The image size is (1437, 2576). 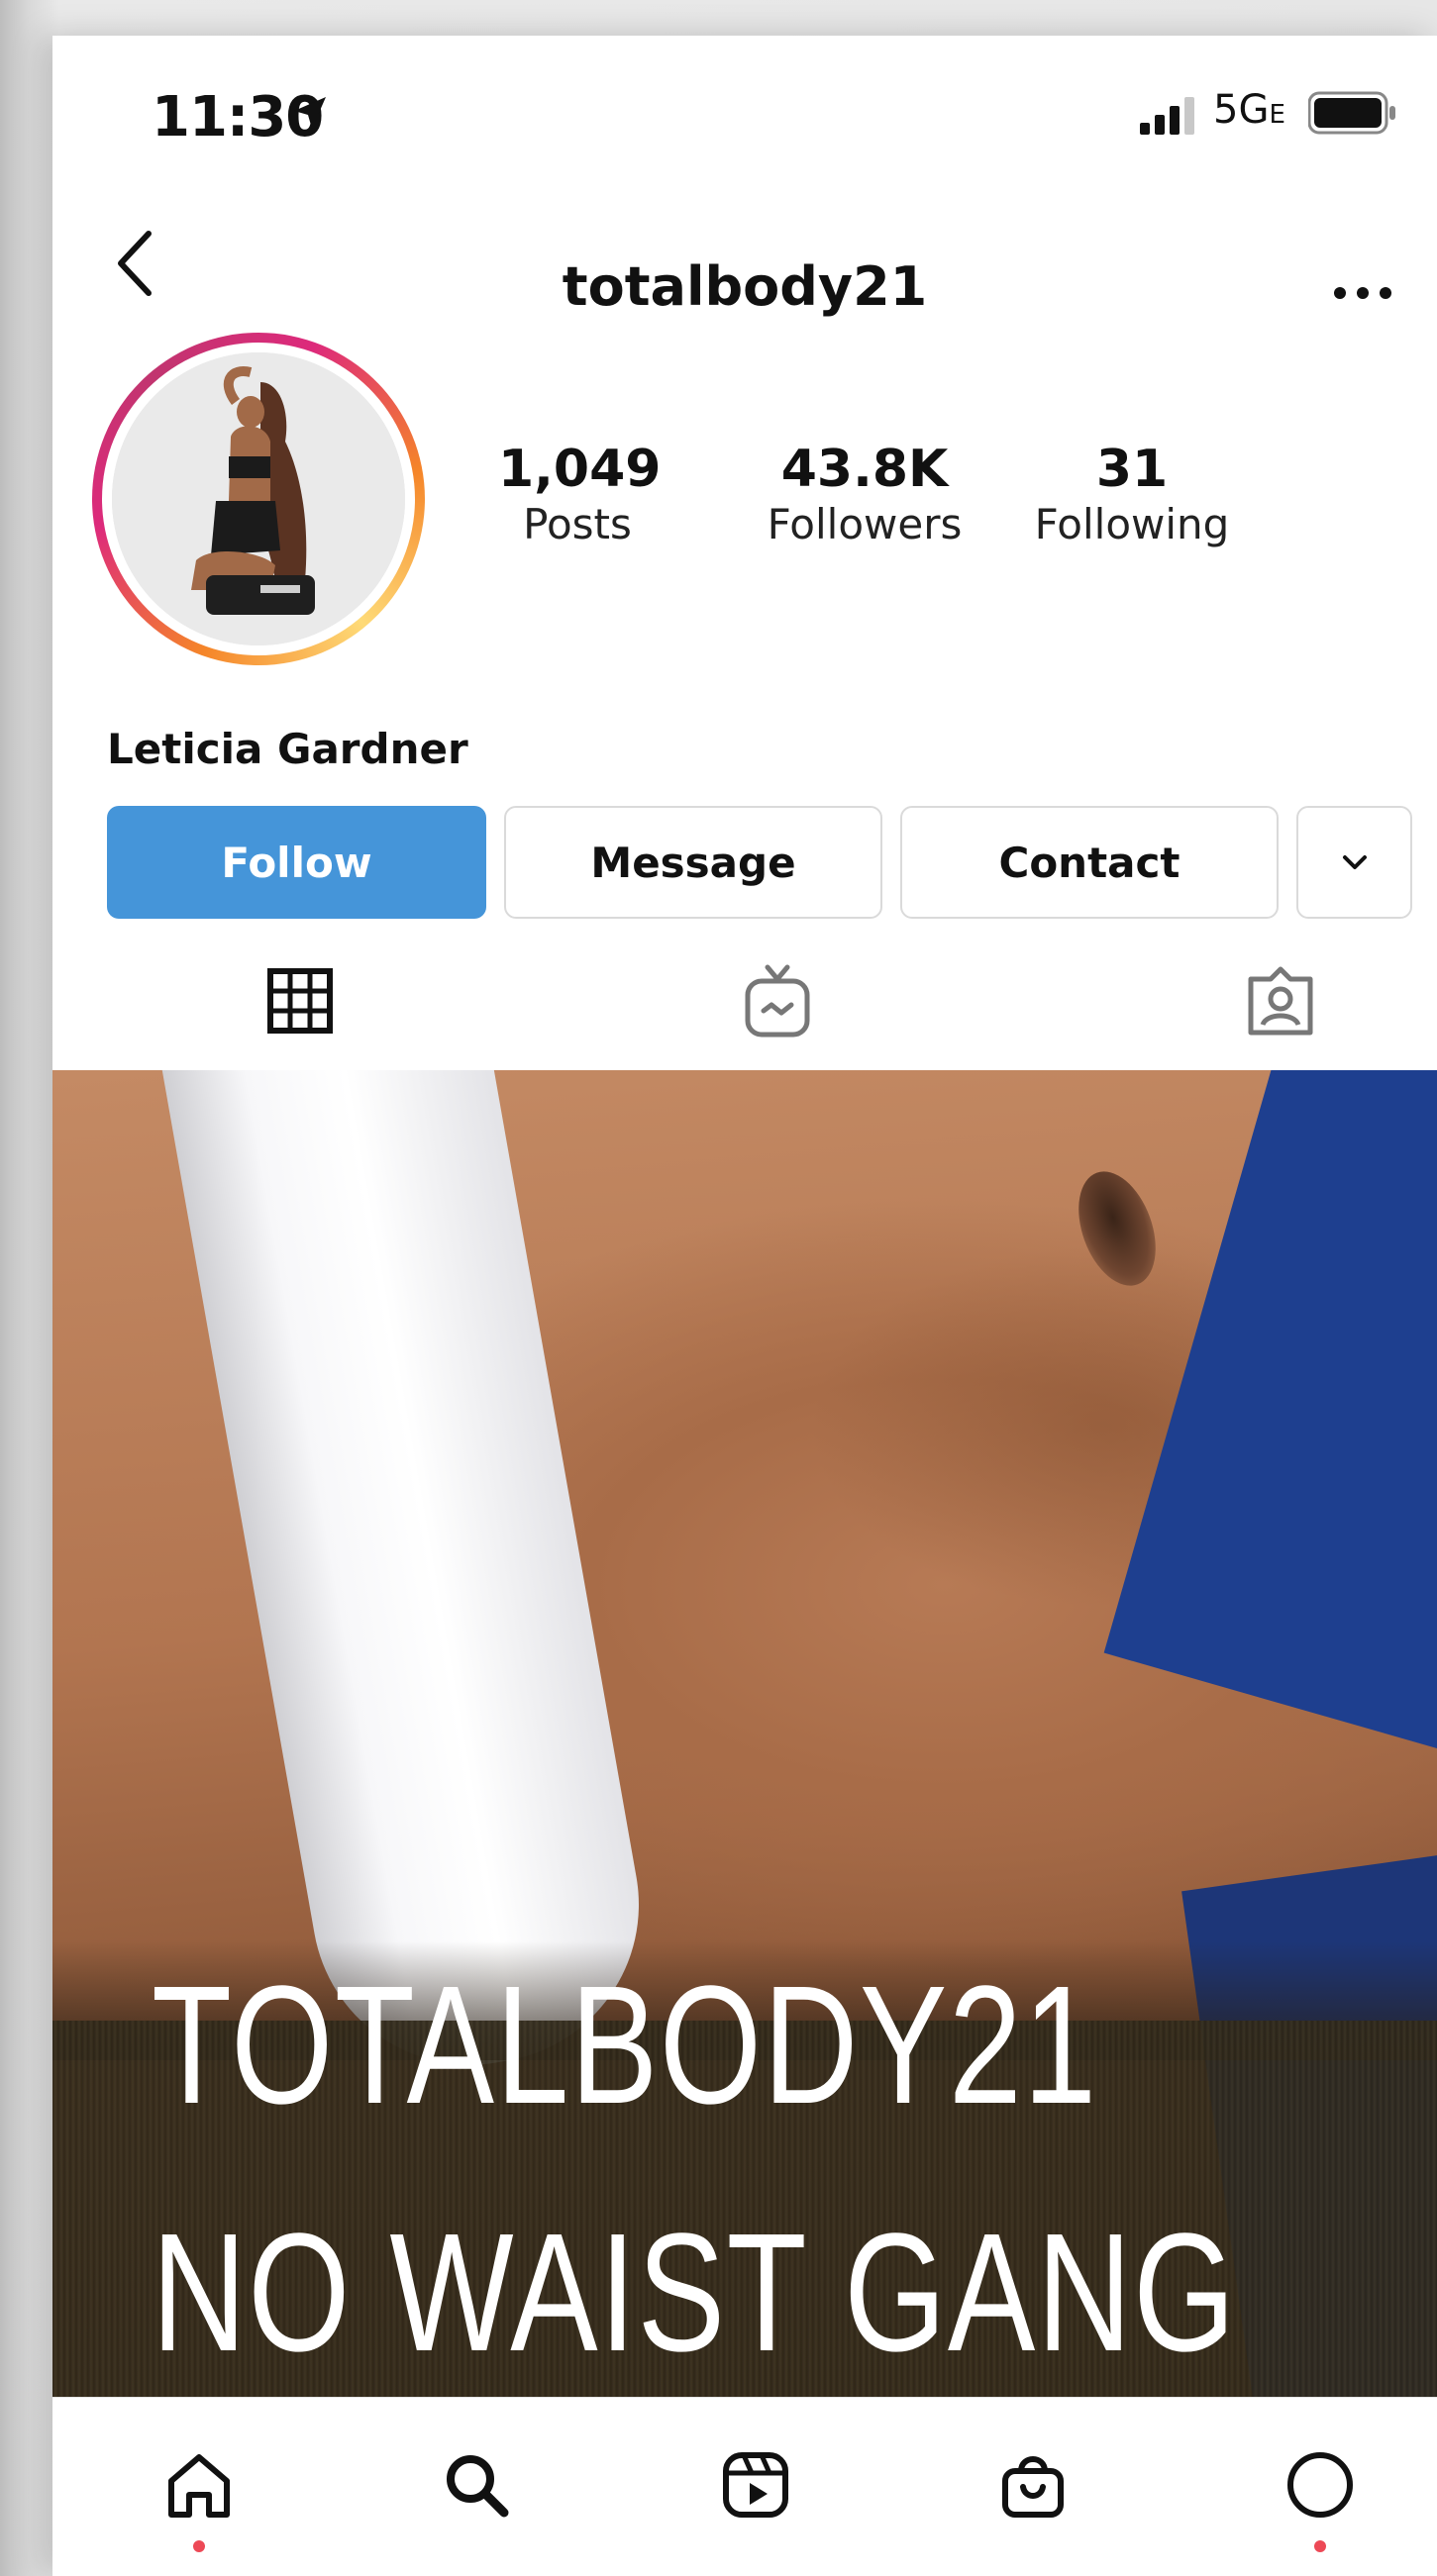 What do you see at coordinates (1321, 2485) in the screenshot?
I see `profile-icon` at bounding box center [1321, 2485].